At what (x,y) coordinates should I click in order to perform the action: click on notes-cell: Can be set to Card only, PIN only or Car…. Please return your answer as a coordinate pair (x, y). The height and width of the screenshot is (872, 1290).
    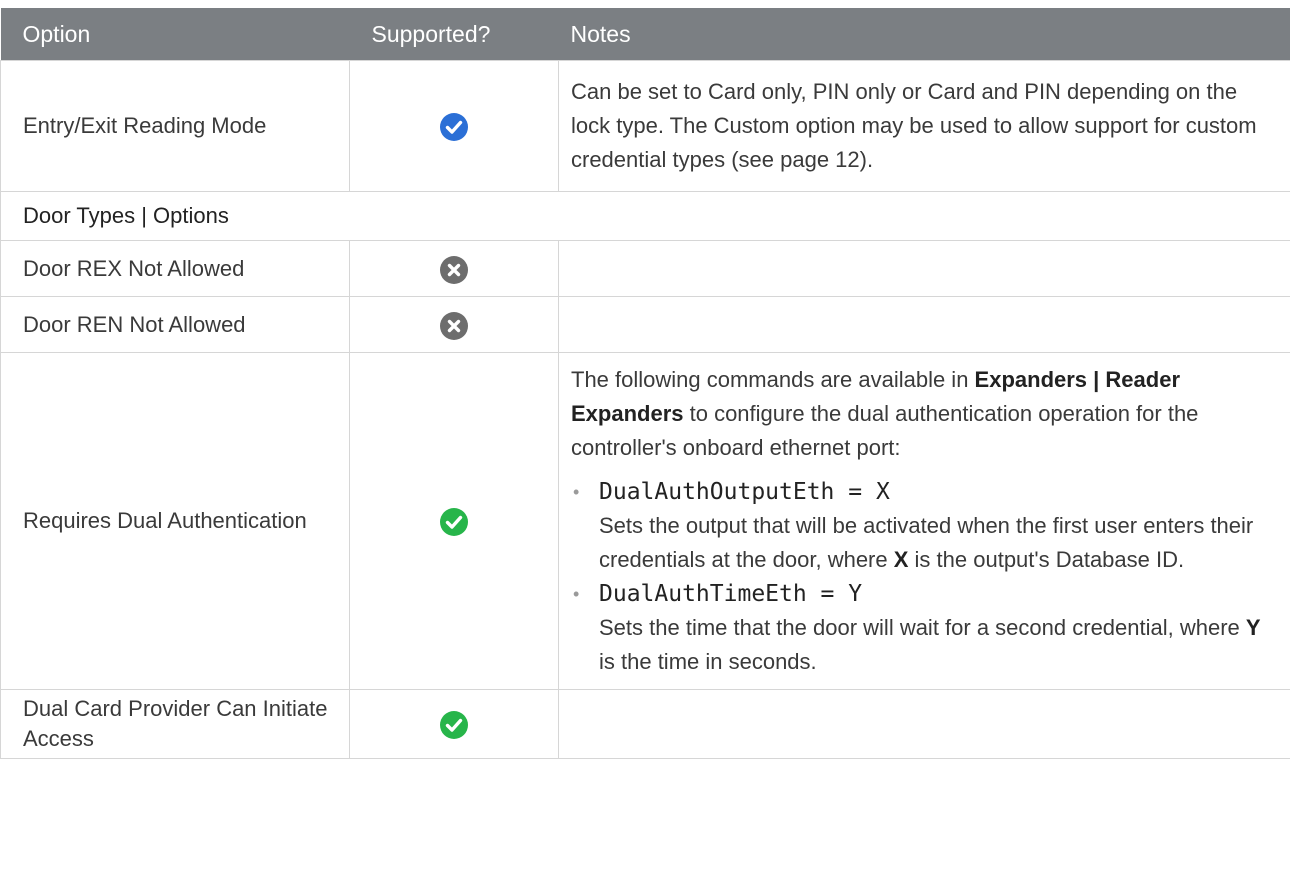
    Looking at the image, I should click on (924, 126).